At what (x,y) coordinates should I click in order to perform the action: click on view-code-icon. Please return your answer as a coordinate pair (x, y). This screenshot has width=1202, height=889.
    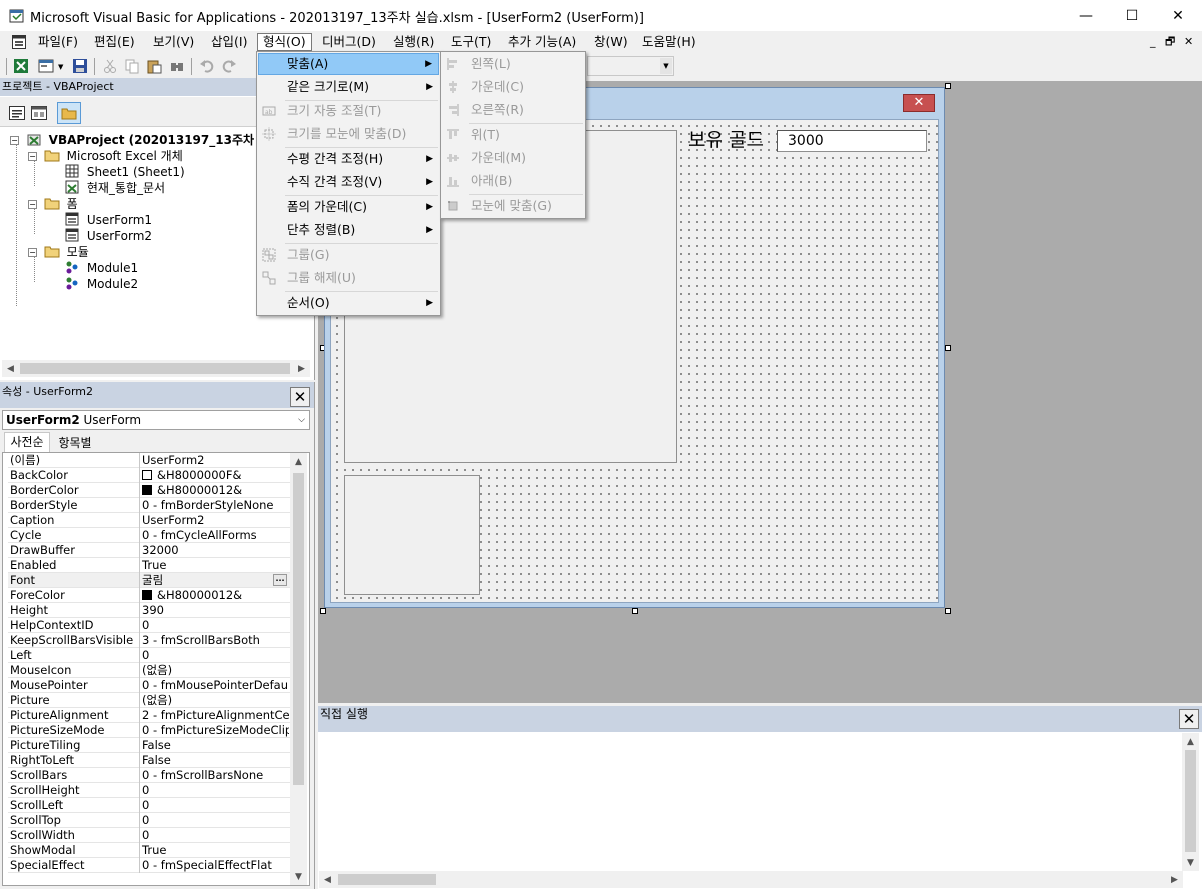
    Looking at the image, I should click on (17, 113).